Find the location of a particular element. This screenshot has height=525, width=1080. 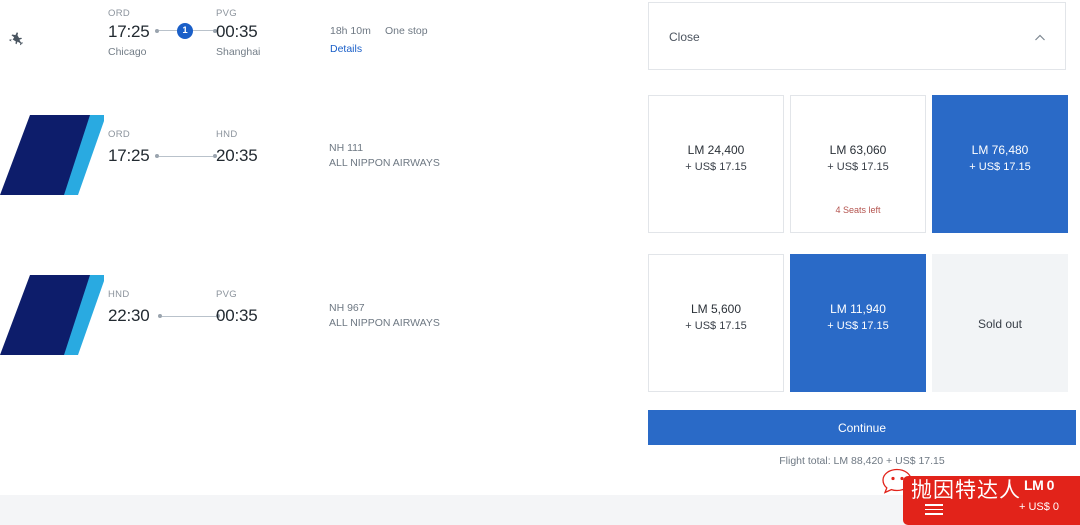

segment-destination-time: 00:35 is located at coordinates (237, 315).